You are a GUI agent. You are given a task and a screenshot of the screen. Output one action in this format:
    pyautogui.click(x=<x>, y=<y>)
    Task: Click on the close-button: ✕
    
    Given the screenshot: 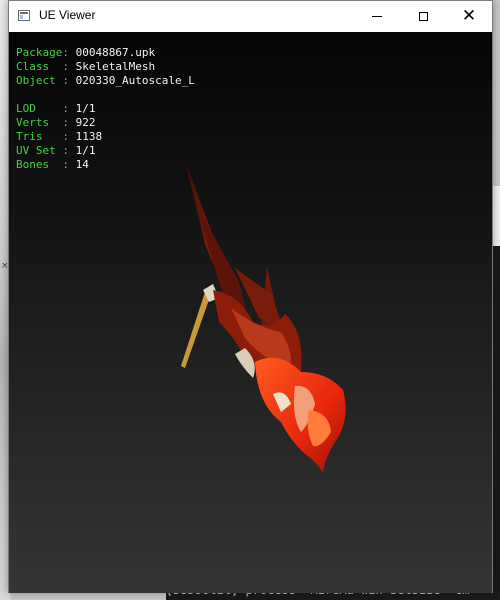 What is the action you would take?
    pyautogui.click(x=469, y=16)
    